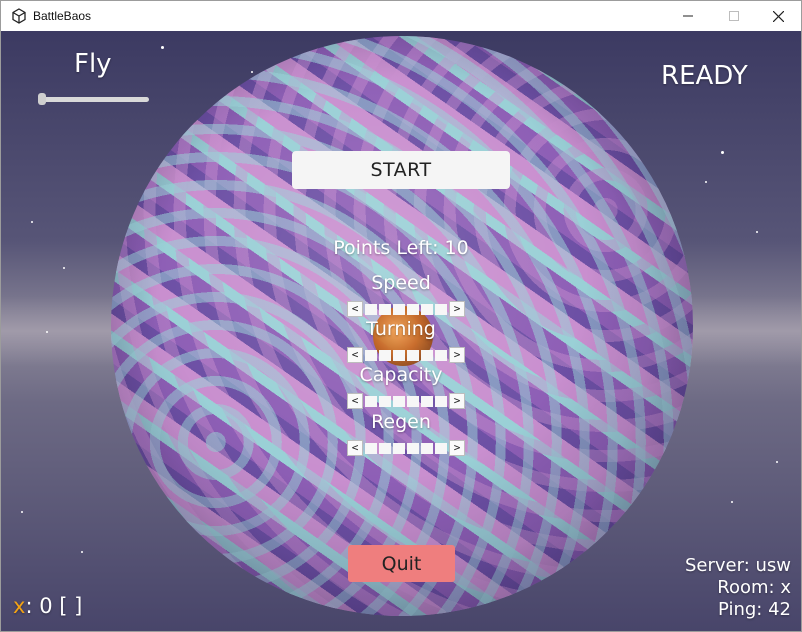 This screenshot has height=632, width=802. Describe the element at coordinates (401, 422) in the screenshot. I see `regen-label: Regen` at that location.